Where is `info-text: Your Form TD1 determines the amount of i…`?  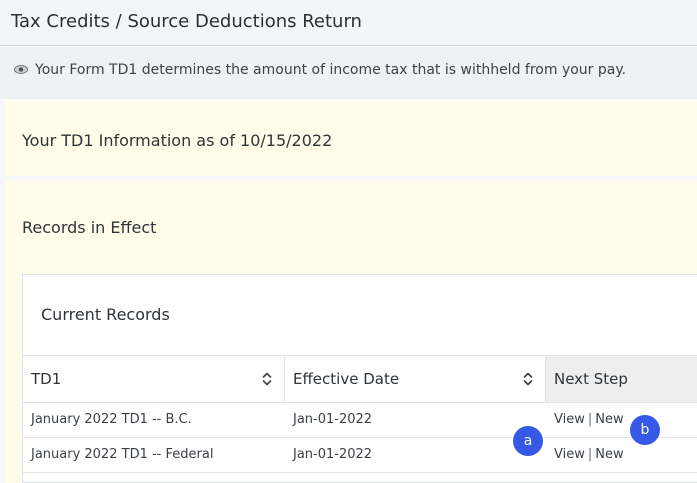 info-text: Your Form TD1 determines the amount of i… is located at coordinates (331, 70).